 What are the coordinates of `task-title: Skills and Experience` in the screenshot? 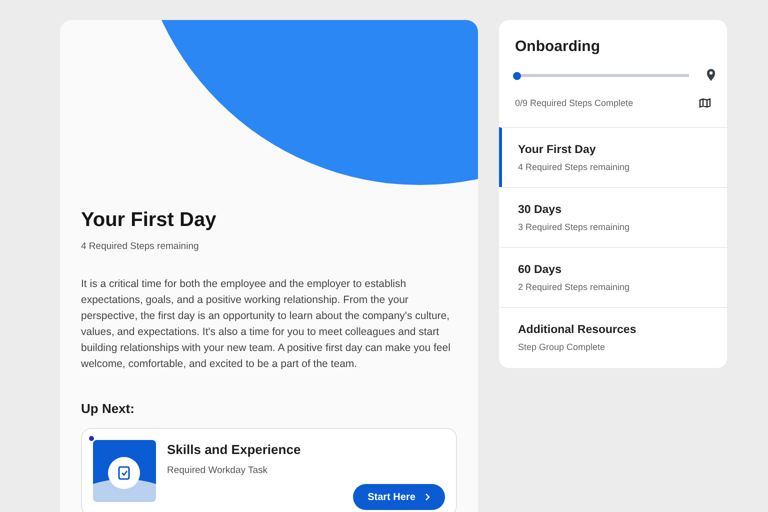 It's located at (234, 449).